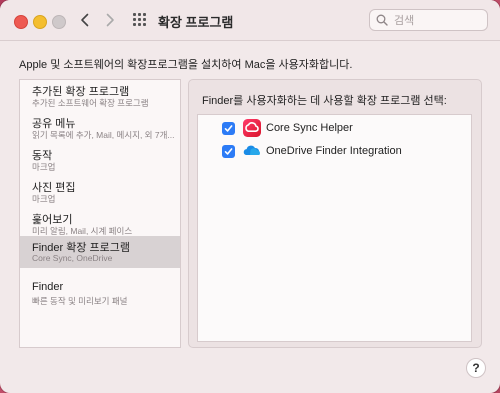 This screenshot has width=500, height=393. I want to click on show-all-grid-icon, so click(140, 20).